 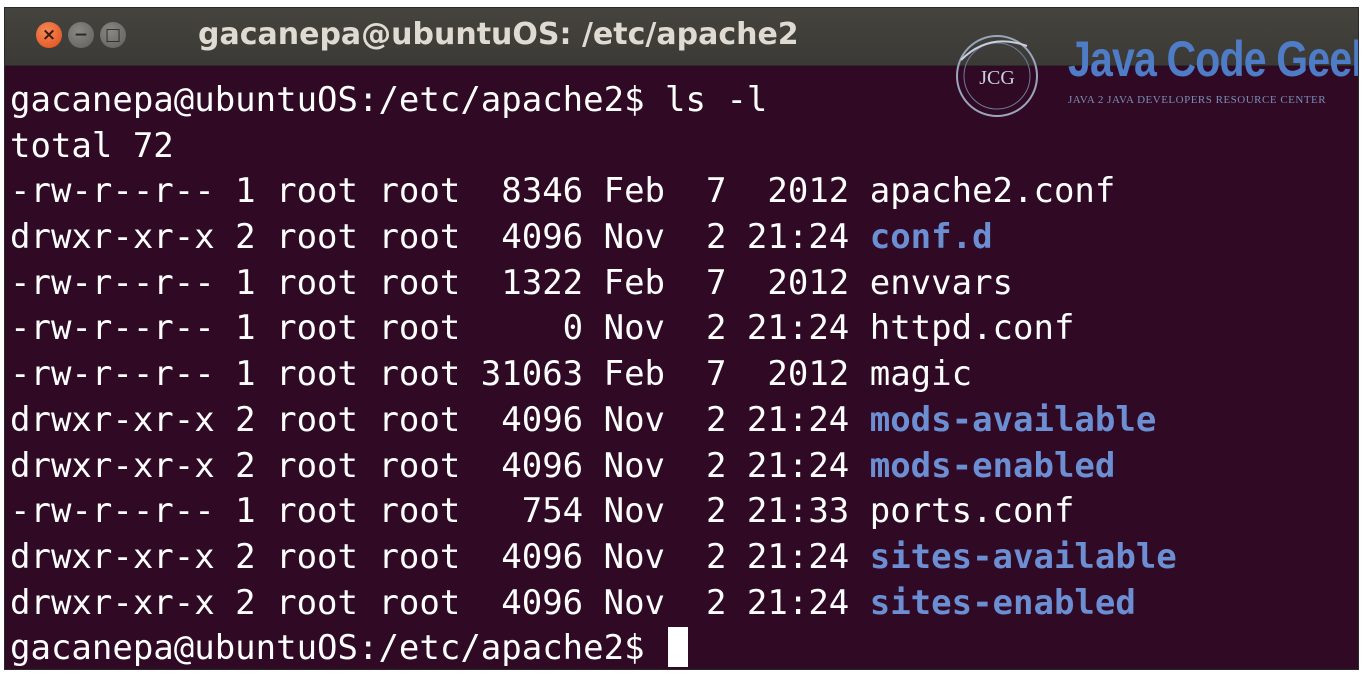 I want to click on final-prompt-line: gacanepa@ubuntuOS:/etc/apache2$, so click(x=684, y=647).